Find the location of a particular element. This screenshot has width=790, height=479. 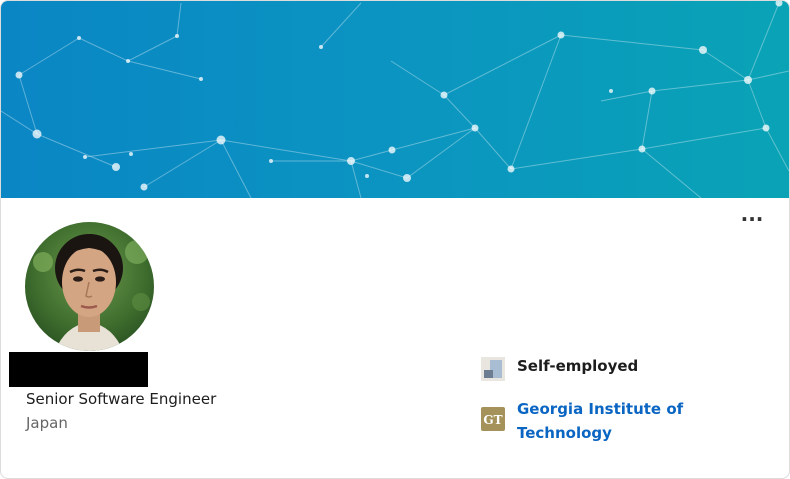

company-name: Self-employed is located at coordinates (578, 366).